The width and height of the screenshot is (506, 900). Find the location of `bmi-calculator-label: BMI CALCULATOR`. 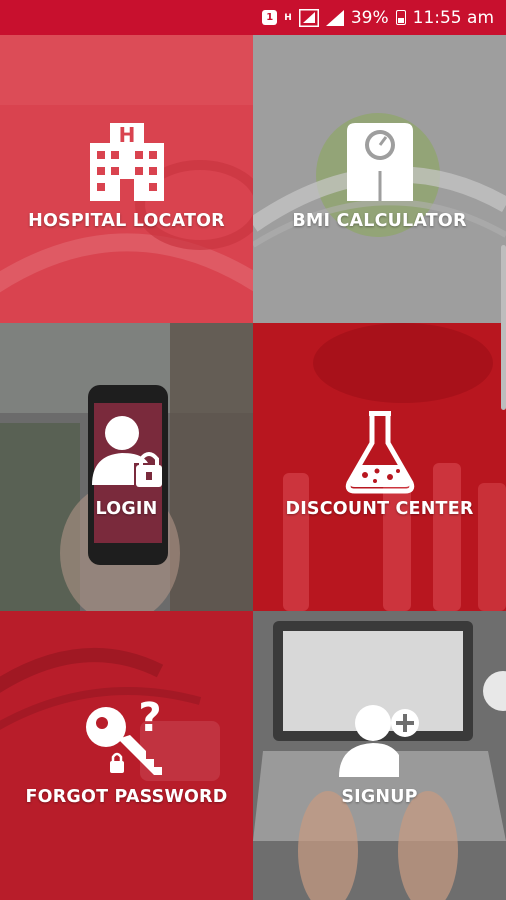

bmi-calculator-label: BMI CALCULATOR is located at coordinates (379, 221).